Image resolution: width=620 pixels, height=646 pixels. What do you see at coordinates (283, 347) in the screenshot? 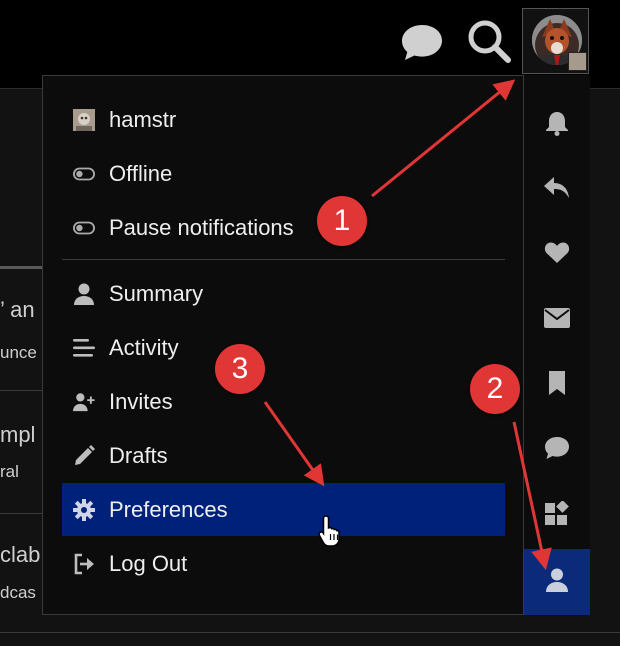
I see `menu-item-activity: Activity` at bounding box center [283, 347].